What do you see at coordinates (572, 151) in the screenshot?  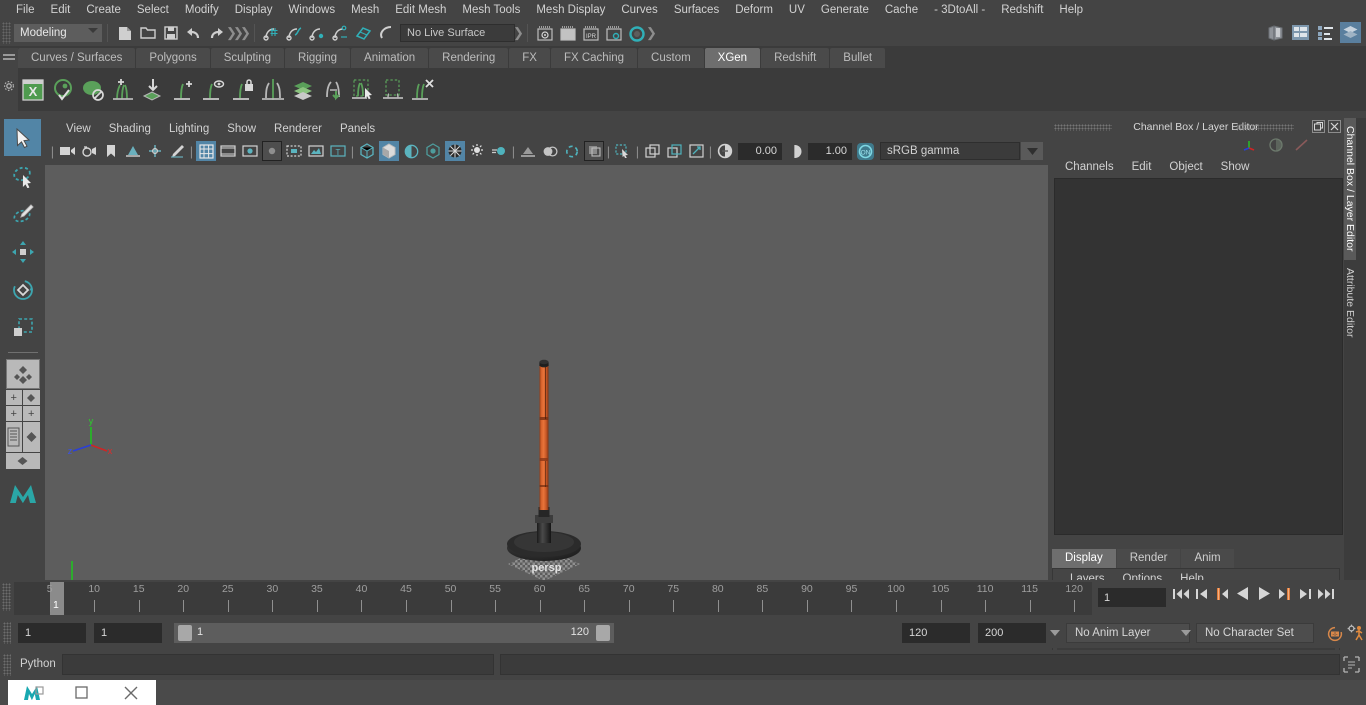 I see `xray-joints-icon` at bounding box center [572, 151].